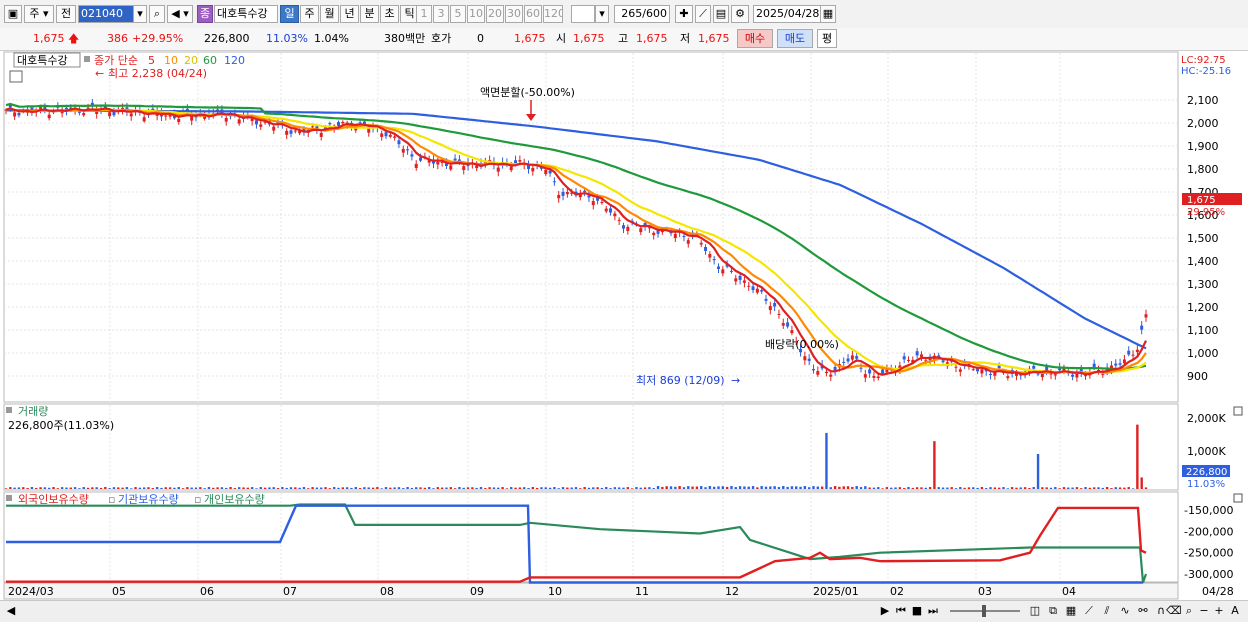 The image size is (1248, 622). What do you see at coordinates (901, 611) in the screenshot?
I see `first-icon: ⏮` at bounding box center [901, 611].